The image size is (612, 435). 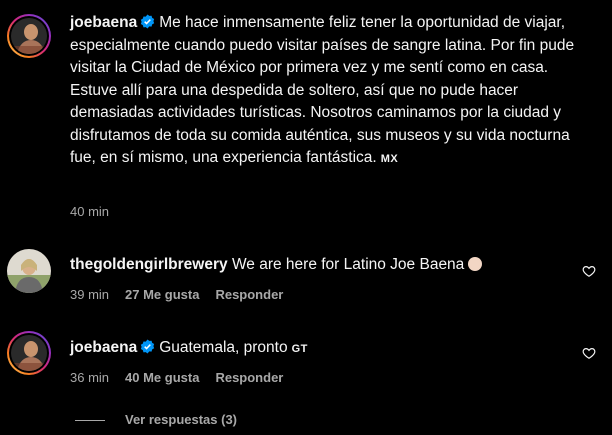 What do you see at coordinates (325, 349) in the screenshot?
I see `comment-text: joebaena Guatemala, pronto GT` at bounding box center [325, 349].